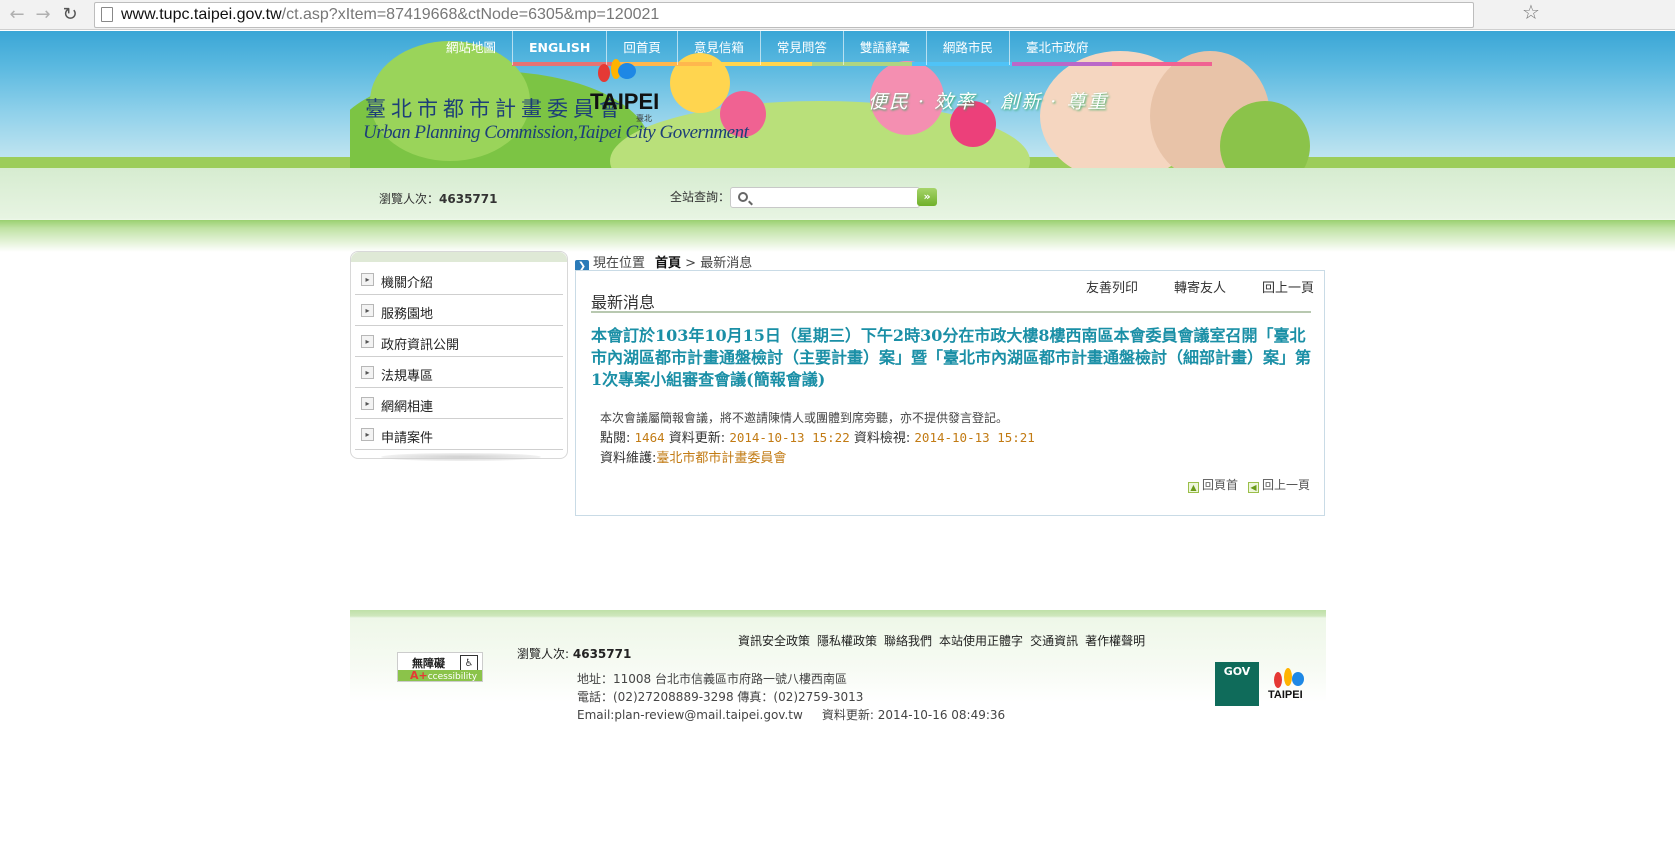 This screenshot has height=843, width=1675. What do you see at coordinates (837, 210) in the screenshot?
I see `search-strip` at bounding box center [837, 210].